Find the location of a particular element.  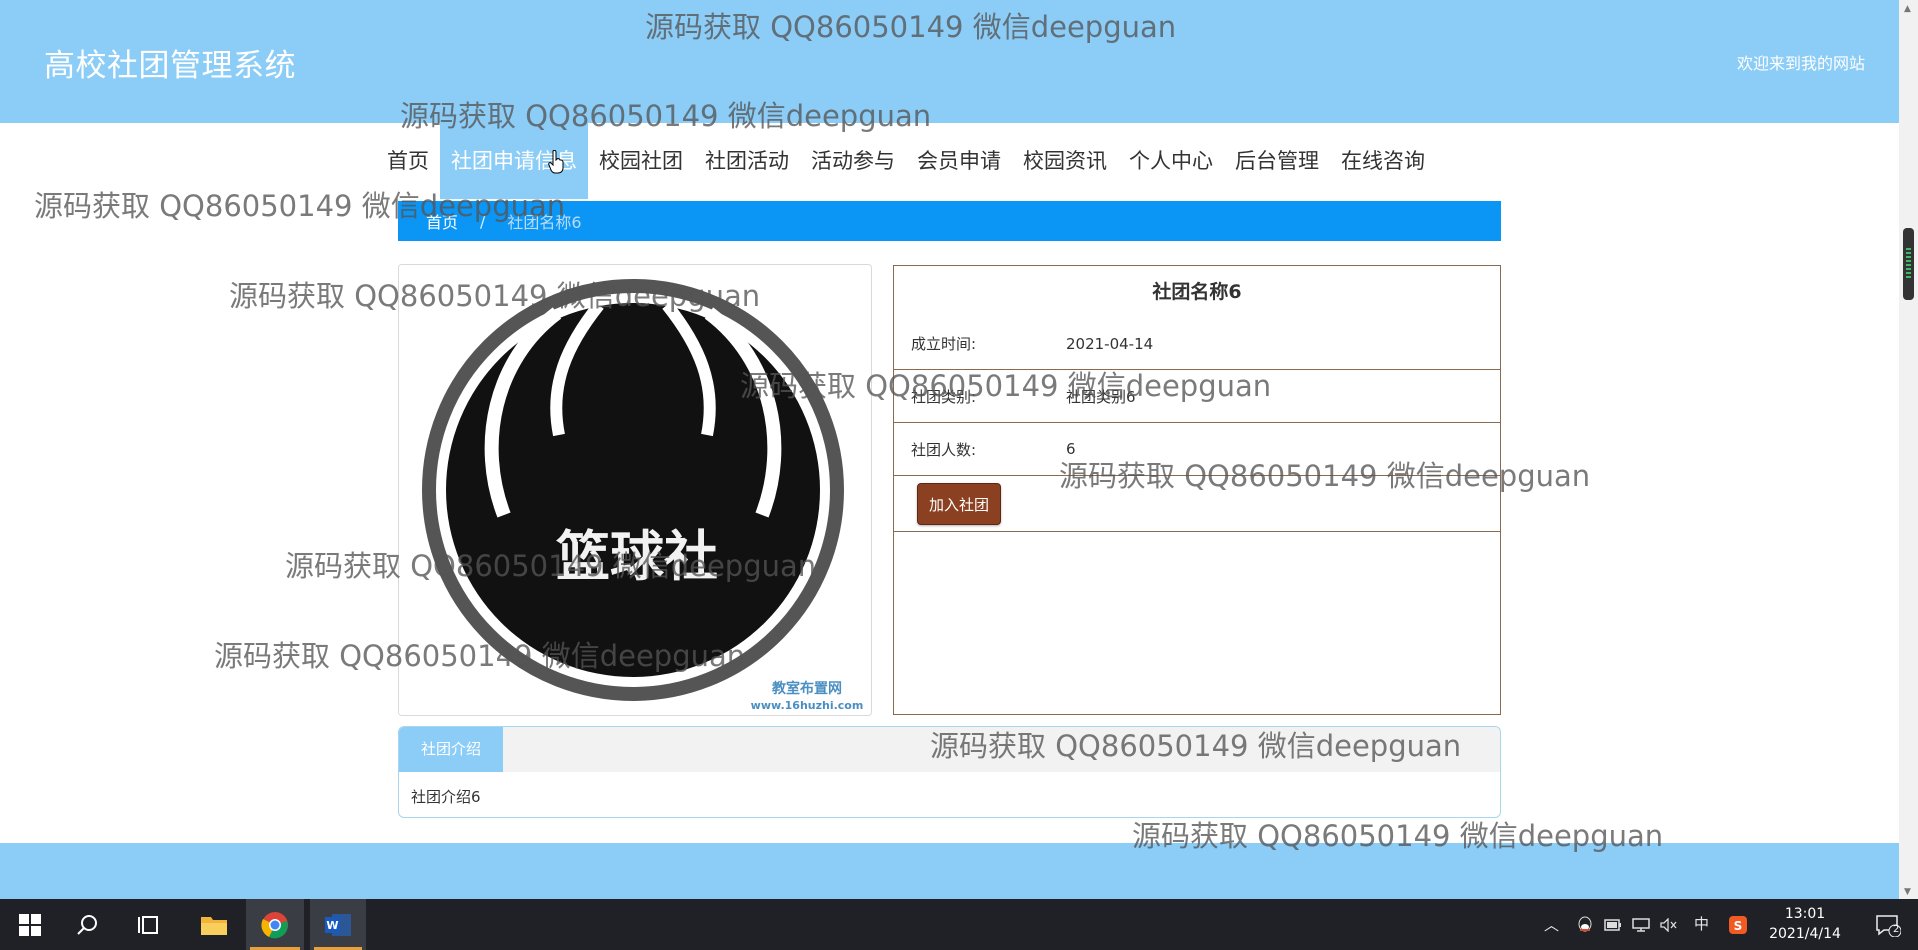

system-clock: 13:01 2021/4/14 is located at coordinates (1805, 924).